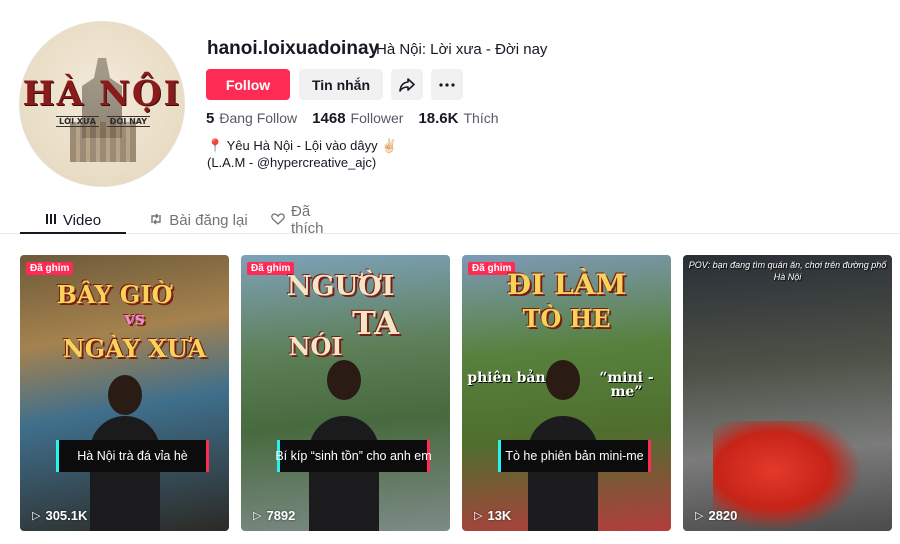 The width and height of the screenshot is (900, 544). Describe the element at coordinates (114, 294) in the screenshot. I see `video-title-top: BÂY GIỜ` at that location.